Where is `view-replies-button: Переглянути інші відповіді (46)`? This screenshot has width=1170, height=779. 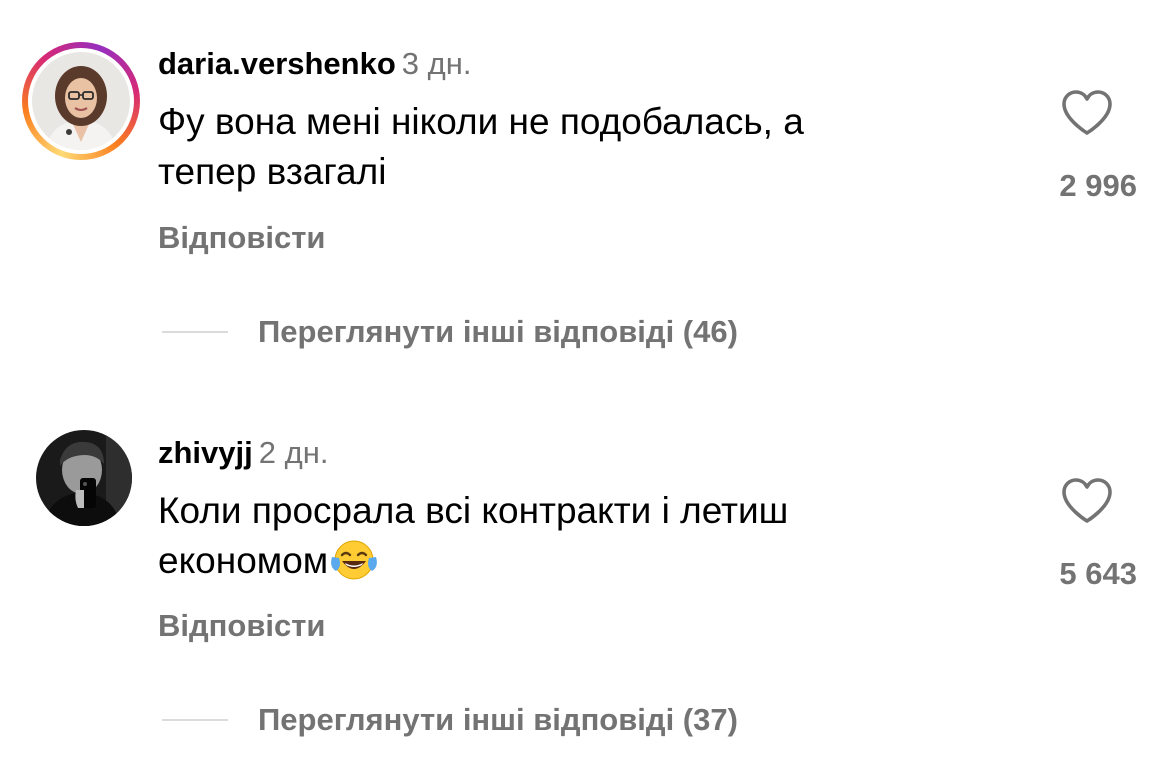 view-replies-button: Переглянути інші відповіді (46) is located at coordinates (450, 332).